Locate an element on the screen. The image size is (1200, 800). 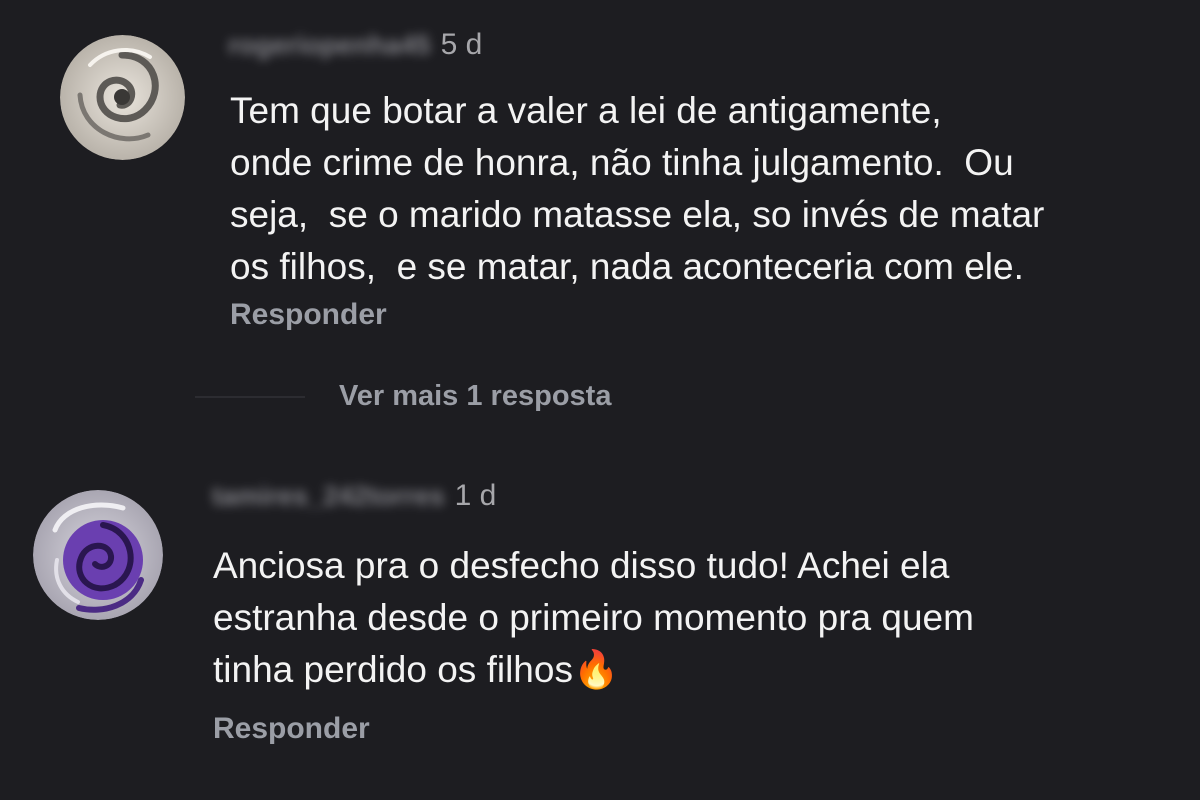
timestamp: 5 d is located at coordinates (461, 44).